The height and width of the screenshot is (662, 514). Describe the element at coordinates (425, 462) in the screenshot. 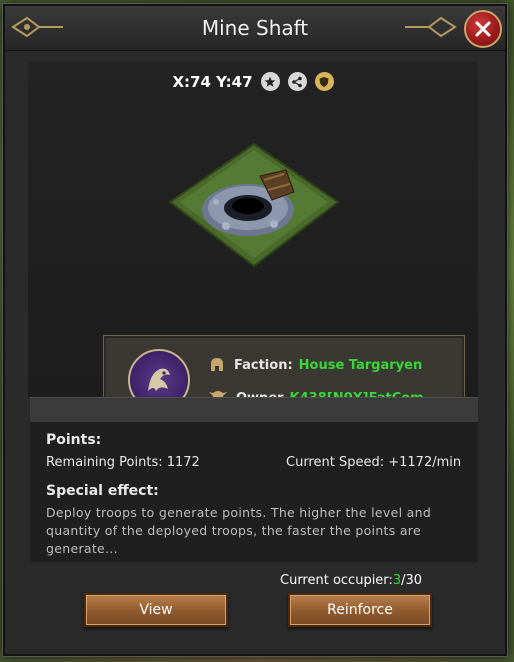

I see `current-speed-value: +1172/min` at that location.